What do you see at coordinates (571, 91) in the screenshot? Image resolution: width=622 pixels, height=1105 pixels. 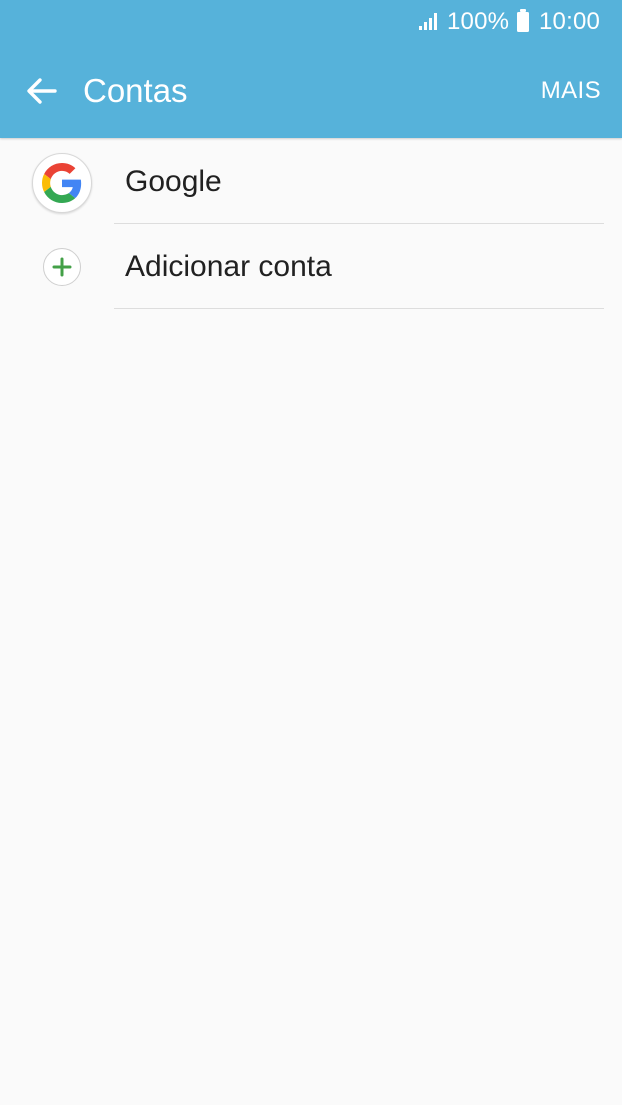 I see `more-button: MAIS` at bounding box center [571, 91].